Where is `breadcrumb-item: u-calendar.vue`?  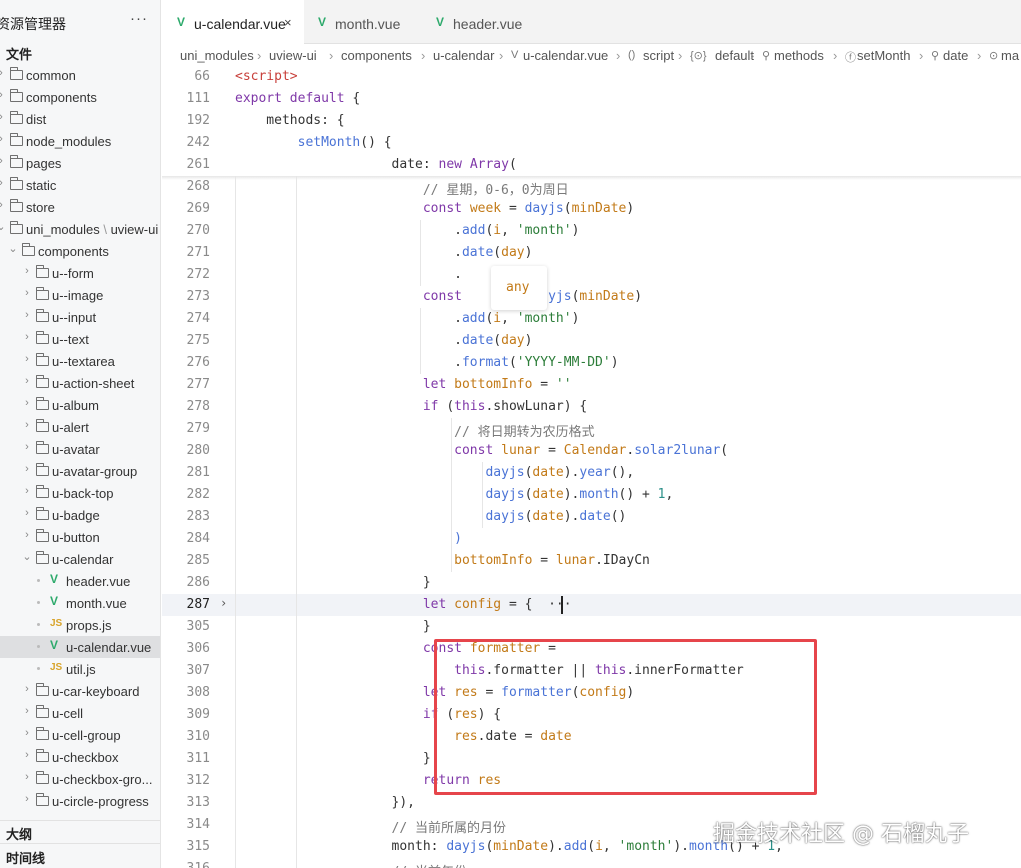
breadcrumb-item: u-calendar.vue is located at coordinates (565, 55).